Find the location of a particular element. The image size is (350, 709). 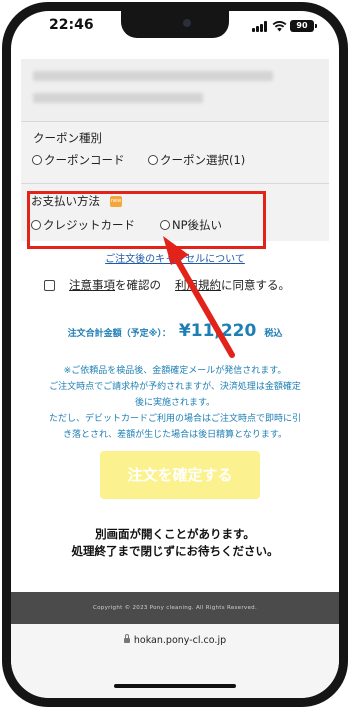

wifi-icon is located at coordinates (279, 26).